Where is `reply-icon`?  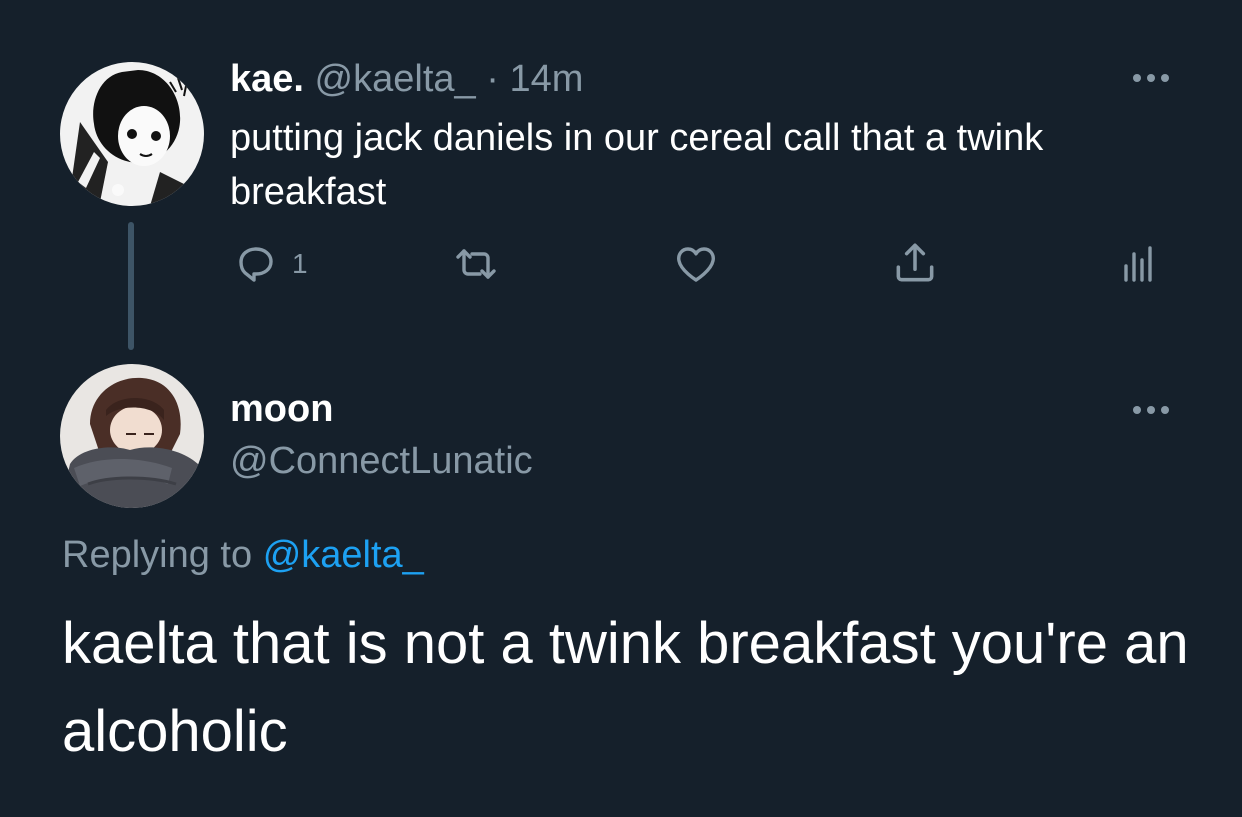
reply-icon is located at coordinates (256, 264).